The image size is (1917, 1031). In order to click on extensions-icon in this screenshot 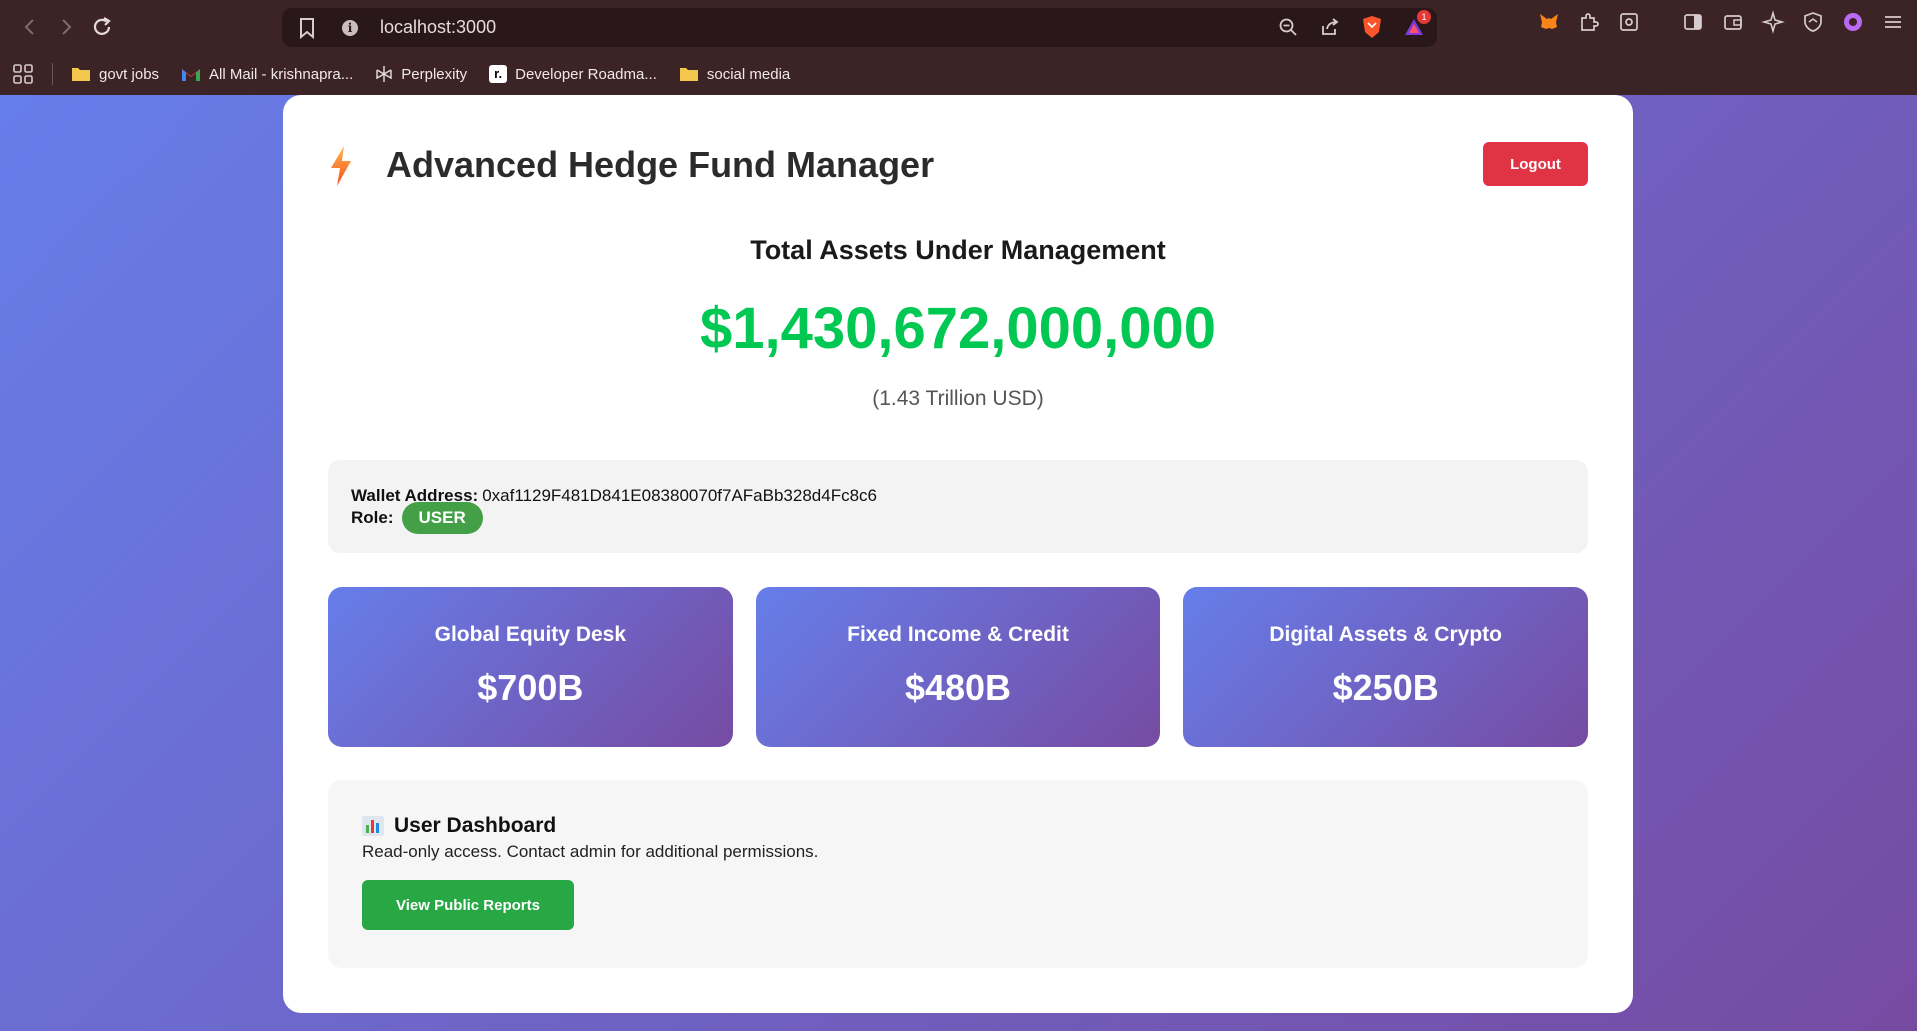, I will do `click(1589, 22)`.